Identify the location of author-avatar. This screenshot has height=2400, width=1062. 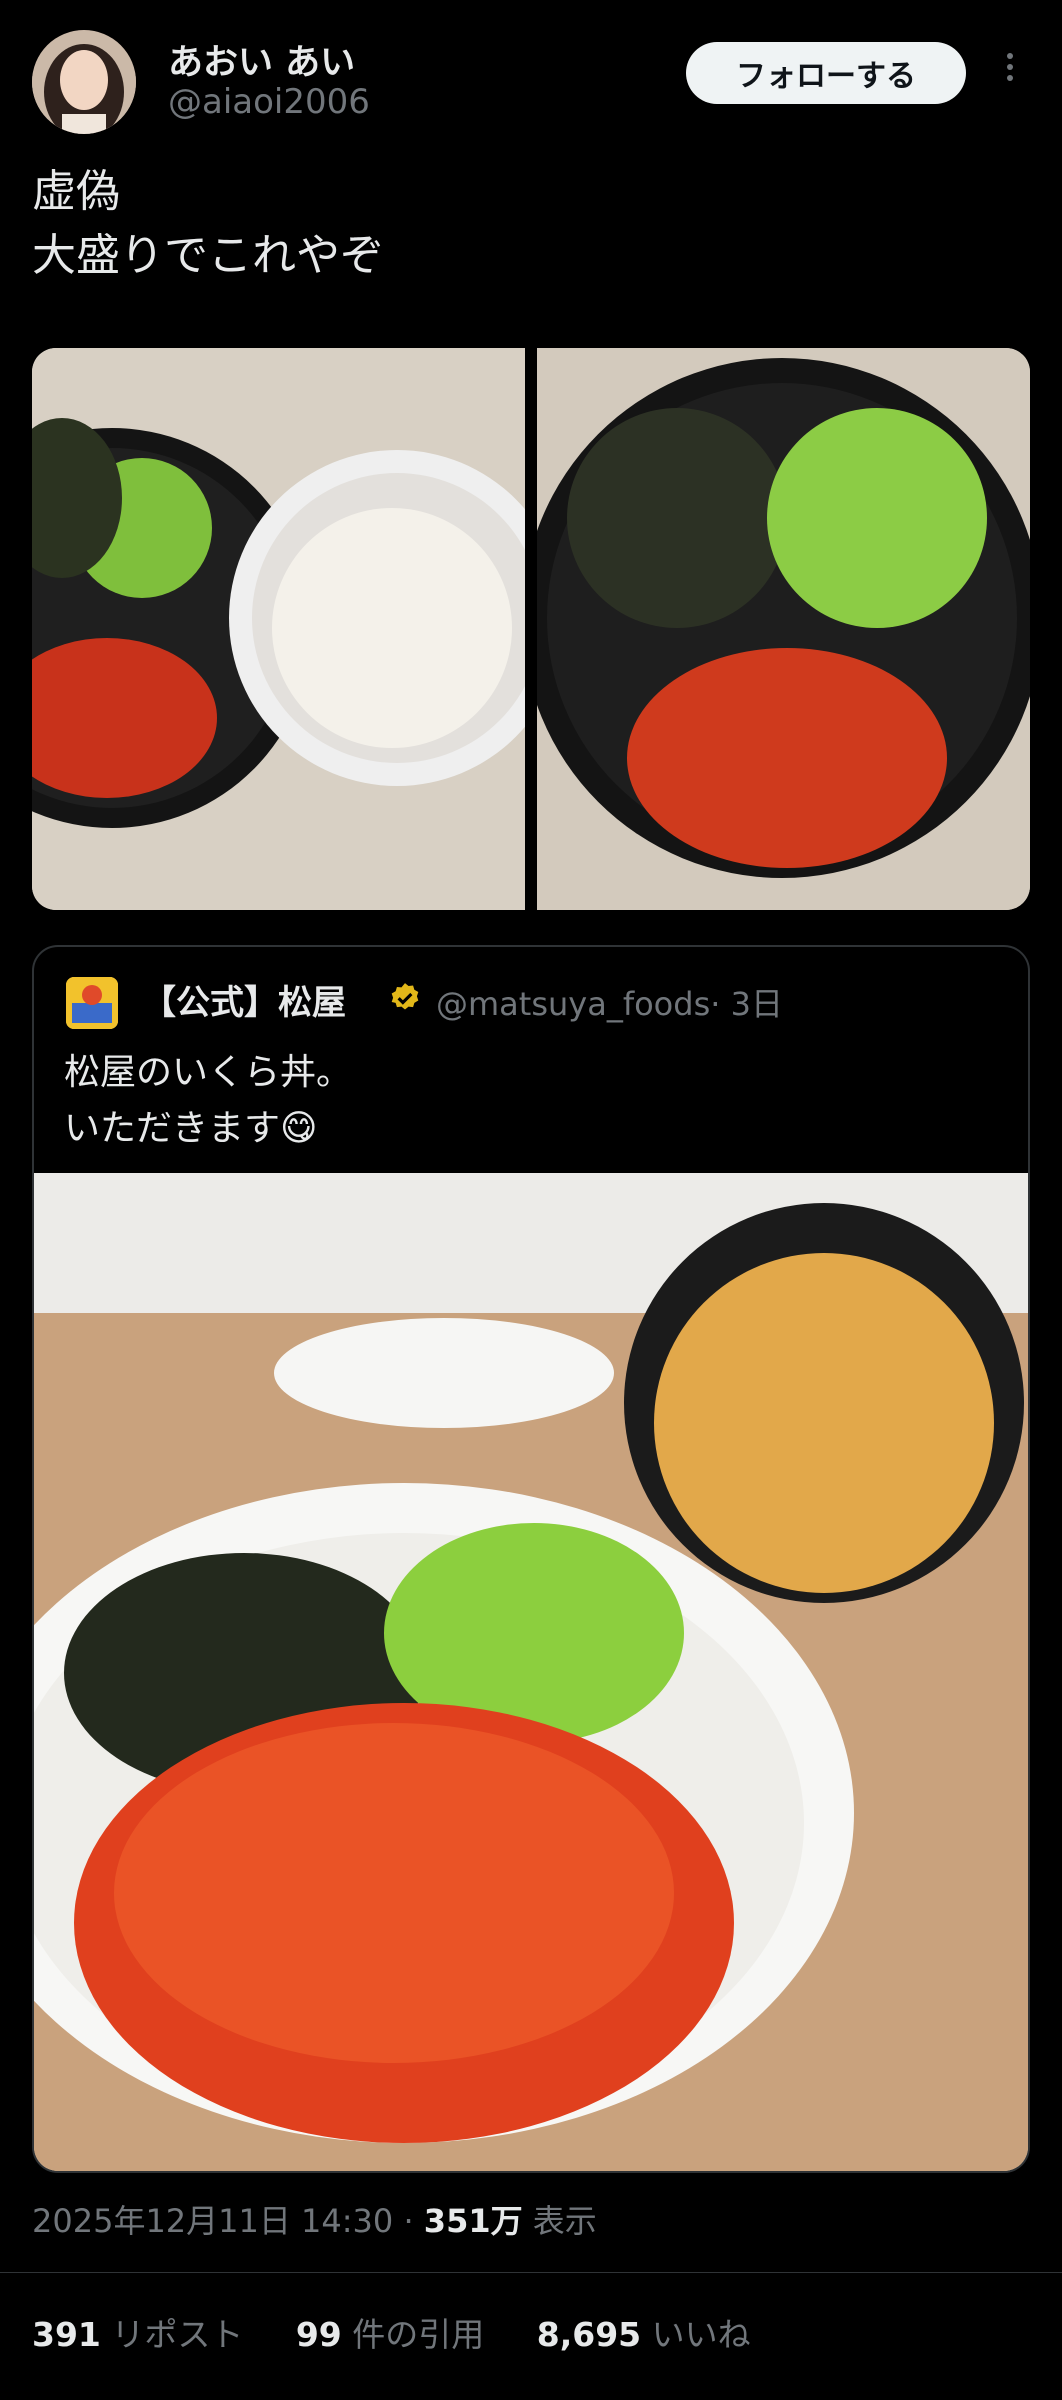
(84, 82).